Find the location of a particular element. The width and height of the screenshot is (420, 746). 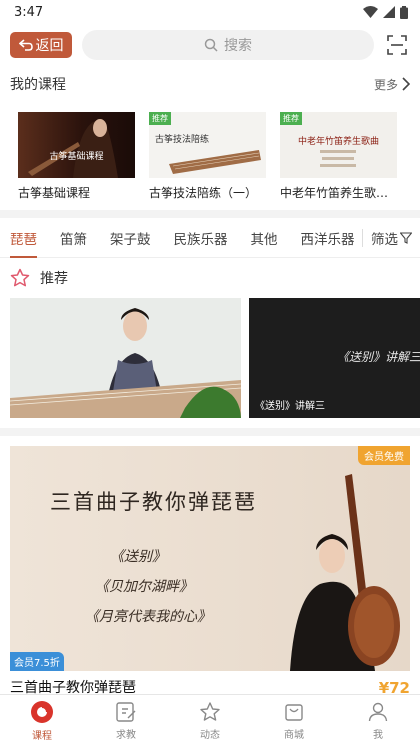

top-header: 返回 搜索 is located at coordinates (210, 45).